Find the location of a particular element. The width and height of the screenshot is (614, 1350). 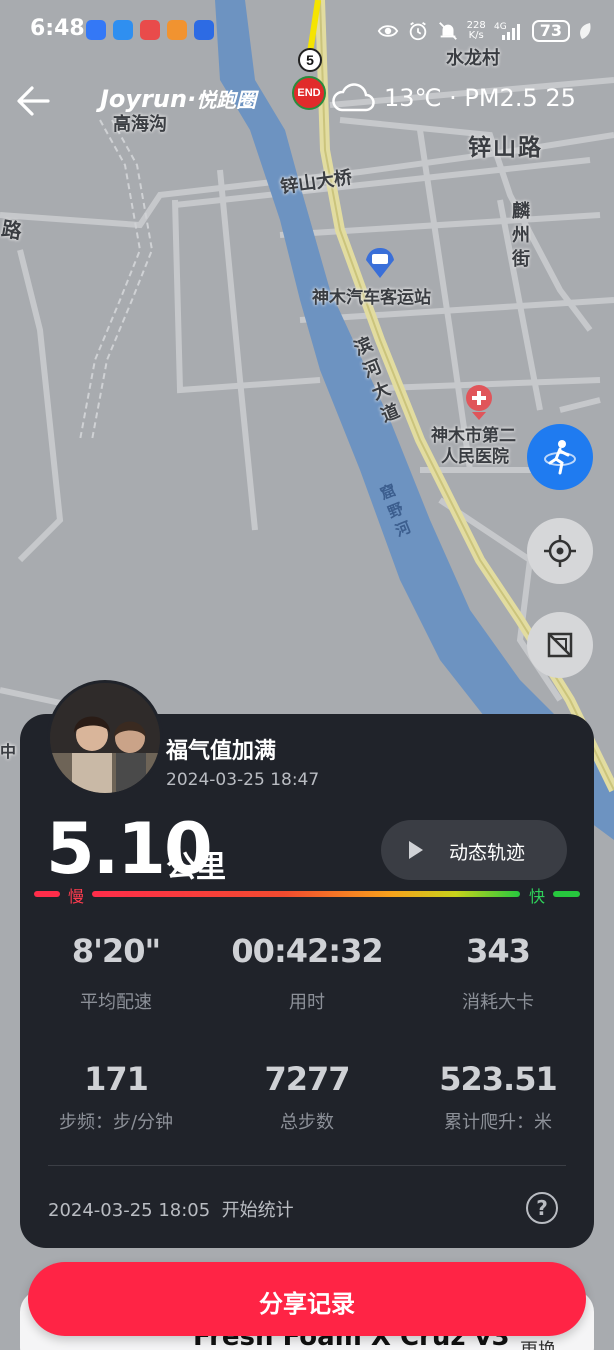

run-datetime: 2024-03-25 18:47 is located at coordinates (243, 780).